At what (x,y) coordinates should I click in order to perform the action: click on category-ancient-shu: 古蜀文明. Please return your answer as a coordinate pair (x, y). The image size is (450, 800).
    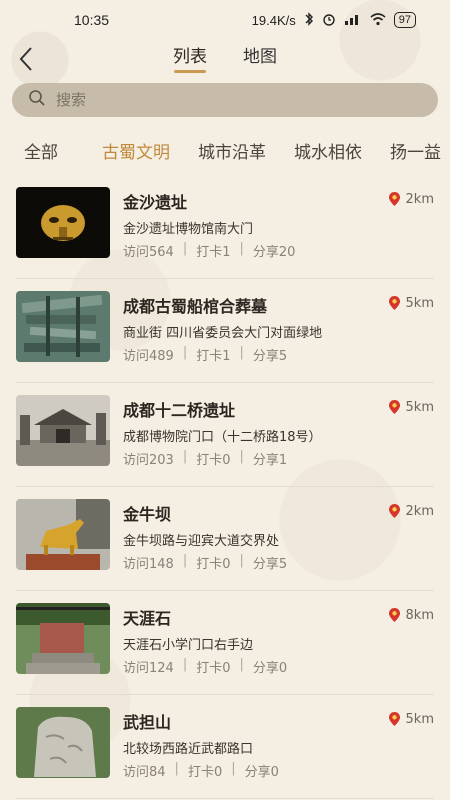
    Looking at the image, I should click on (136, 150).